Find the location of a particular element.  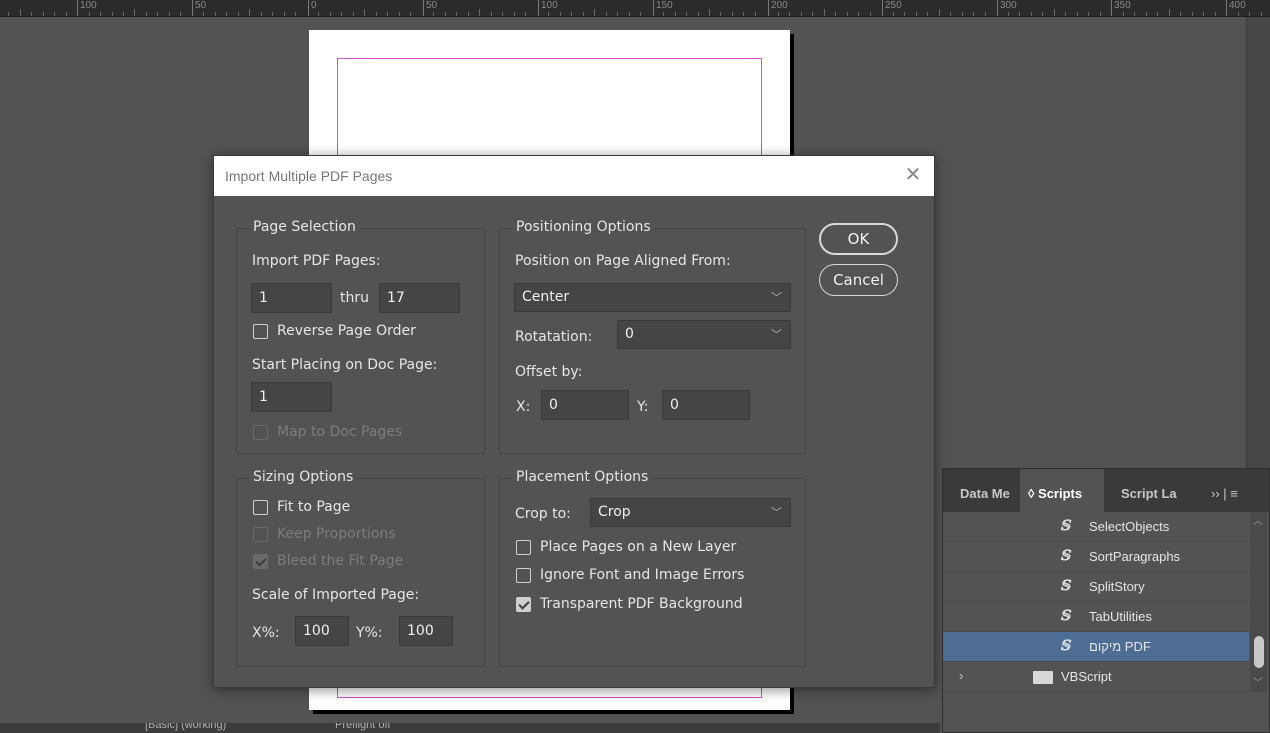

aligned-from-select: Center ﹀ is located at coordinates (652, 297).